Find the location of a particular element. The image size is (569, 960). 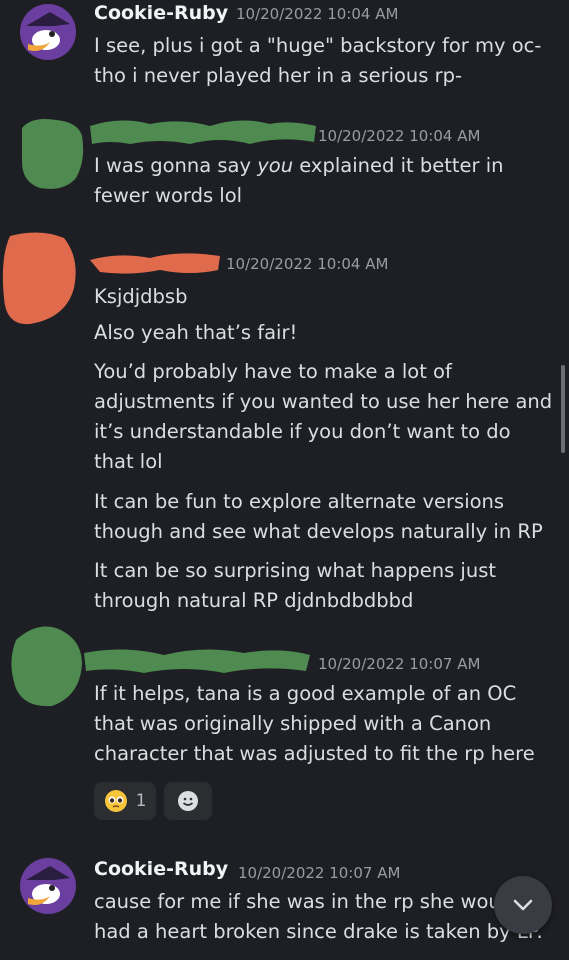

message-paragraph: Ksjdjdbsb is located at coordinates (141, 296).